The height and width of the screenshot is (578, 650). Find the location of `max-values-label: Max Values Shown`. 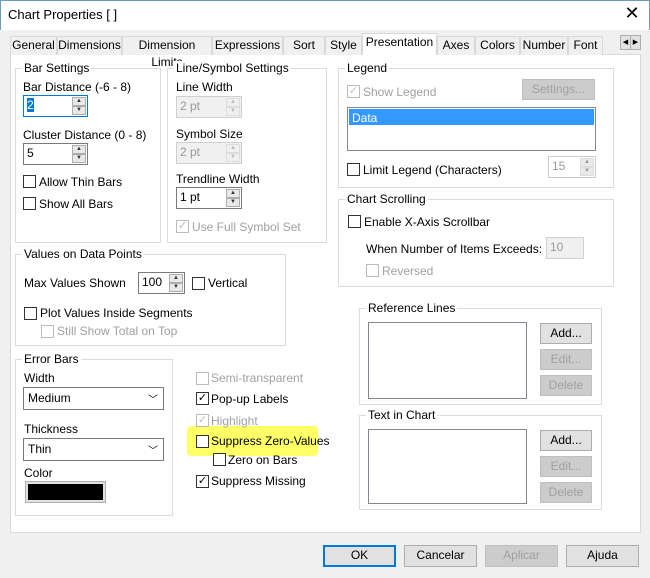

max-values-label: Max Values Shown is located at coordinates (75, 283).